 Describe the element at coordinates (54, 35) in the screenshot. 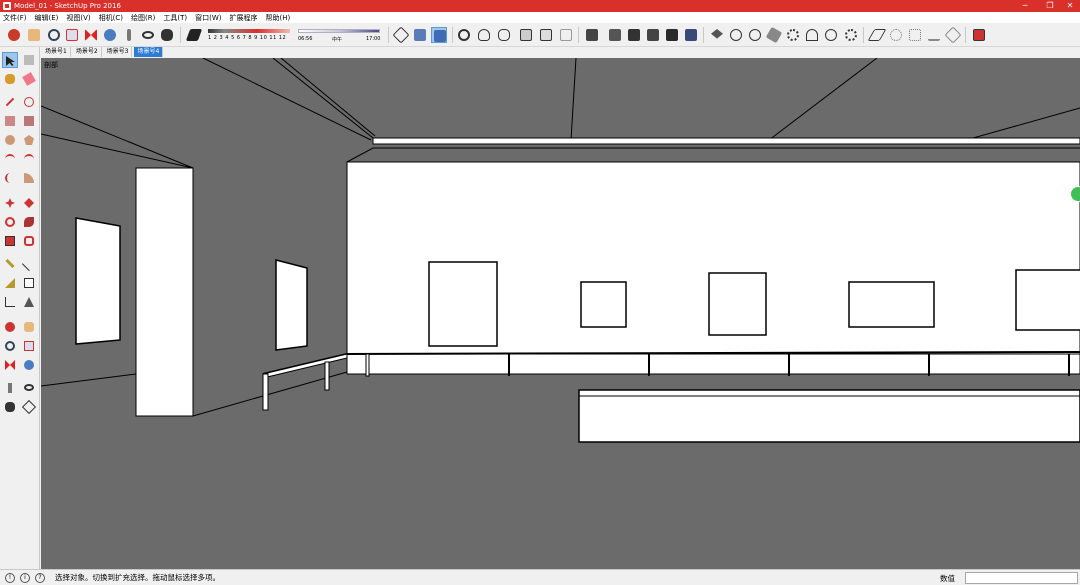

I see `zoom-button` at that location.